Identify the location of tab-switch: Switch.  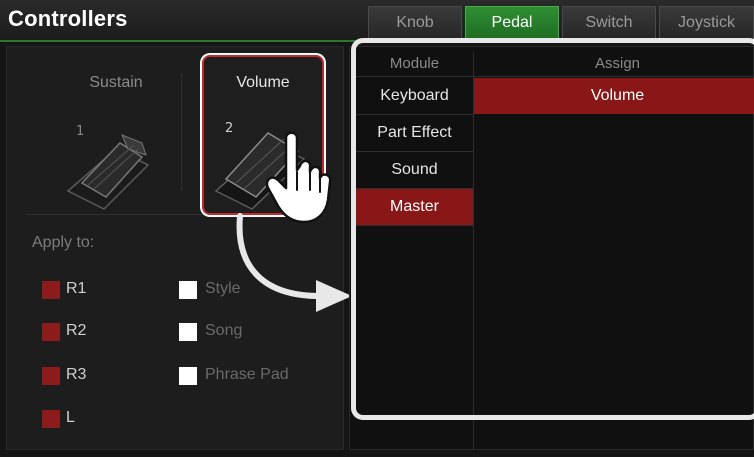
(609, 22).